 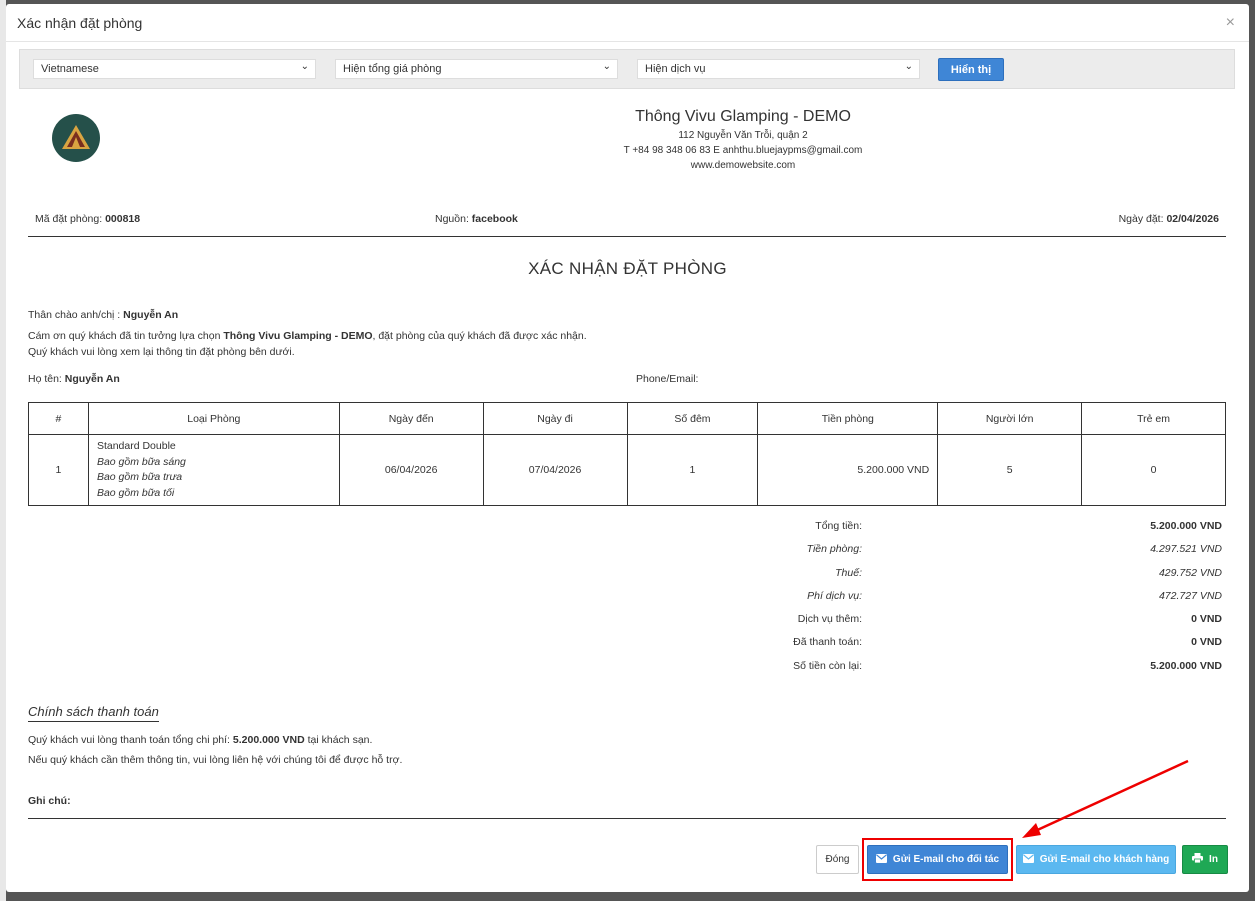 What do you see at coordinates (1206, 619) in the screenshot?
I see `extra-services-value: 0 VND` at bounding box center [1206, 619].